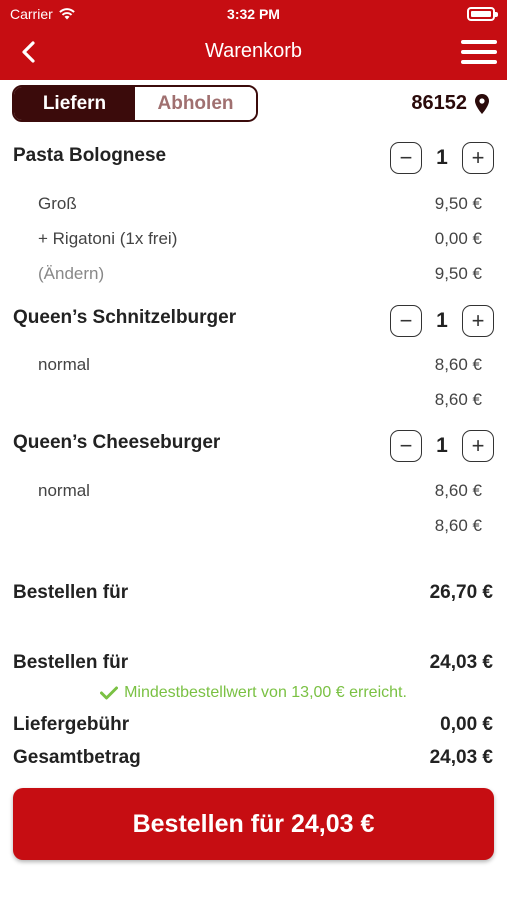  What do you see at coordinates (461, 757) in the screenshot?
I see `grand-total-value: 24,03 €` at bounding box center [461, 757].